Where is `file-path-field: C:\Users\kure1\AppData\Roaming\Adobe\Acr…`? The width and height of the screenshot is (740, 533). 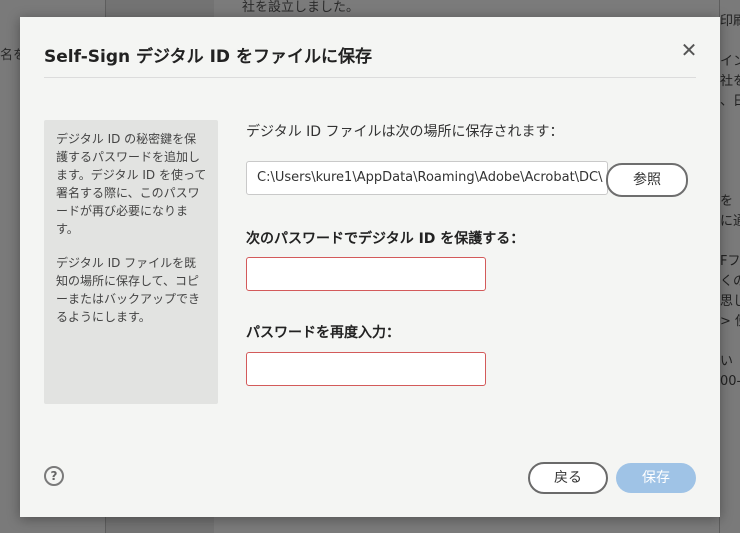
file-path-field: C:\Users\kure1\AppData\Roaming\Adobe\Acr… is located at coordinates (427, 178).